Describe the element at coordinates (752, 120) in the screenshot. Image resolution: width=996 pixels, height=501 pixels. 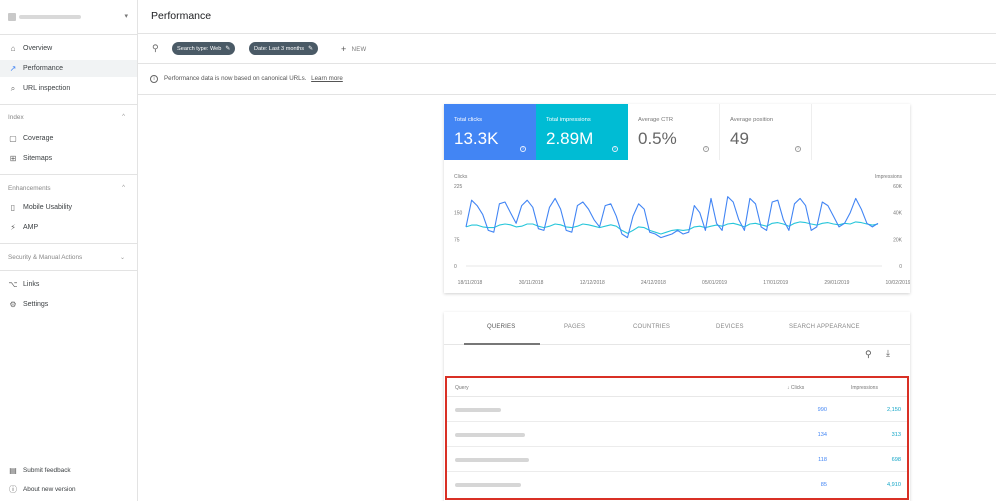
I see `metric-label: Average position` at that location.